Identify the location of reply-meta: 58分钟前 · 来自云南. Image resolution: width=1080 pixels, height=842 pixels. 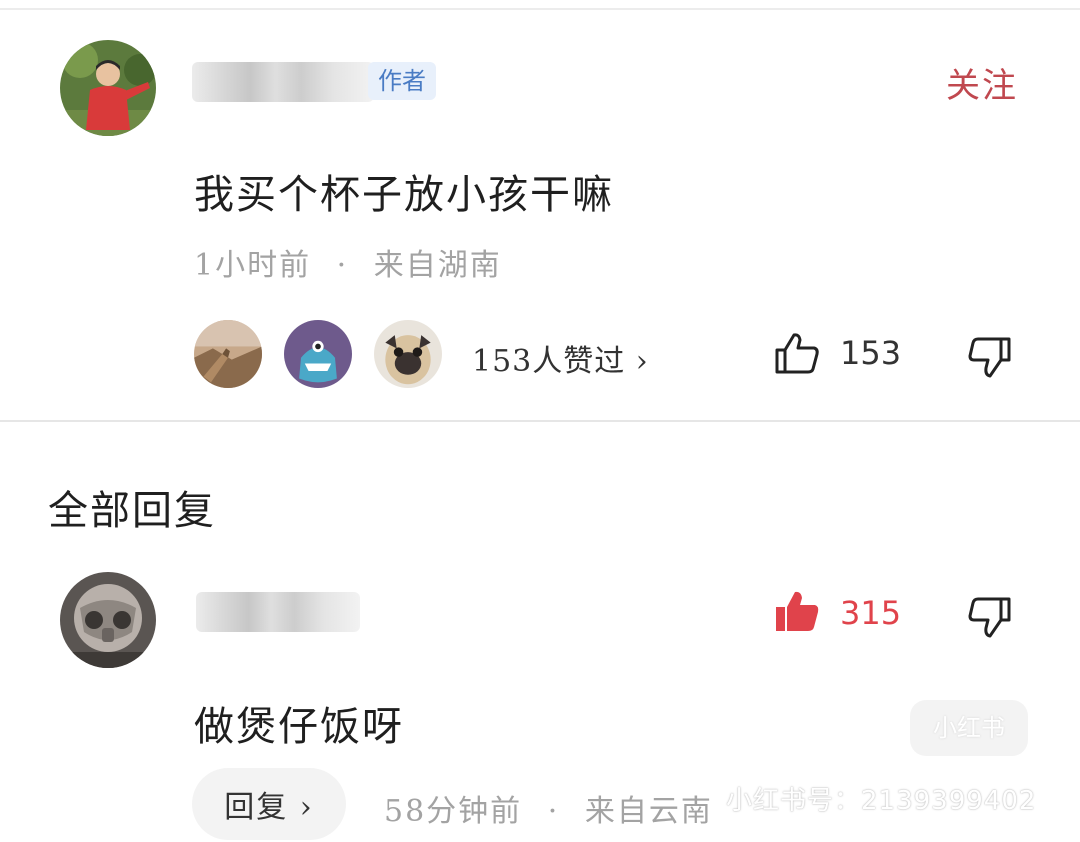
(548, 808).